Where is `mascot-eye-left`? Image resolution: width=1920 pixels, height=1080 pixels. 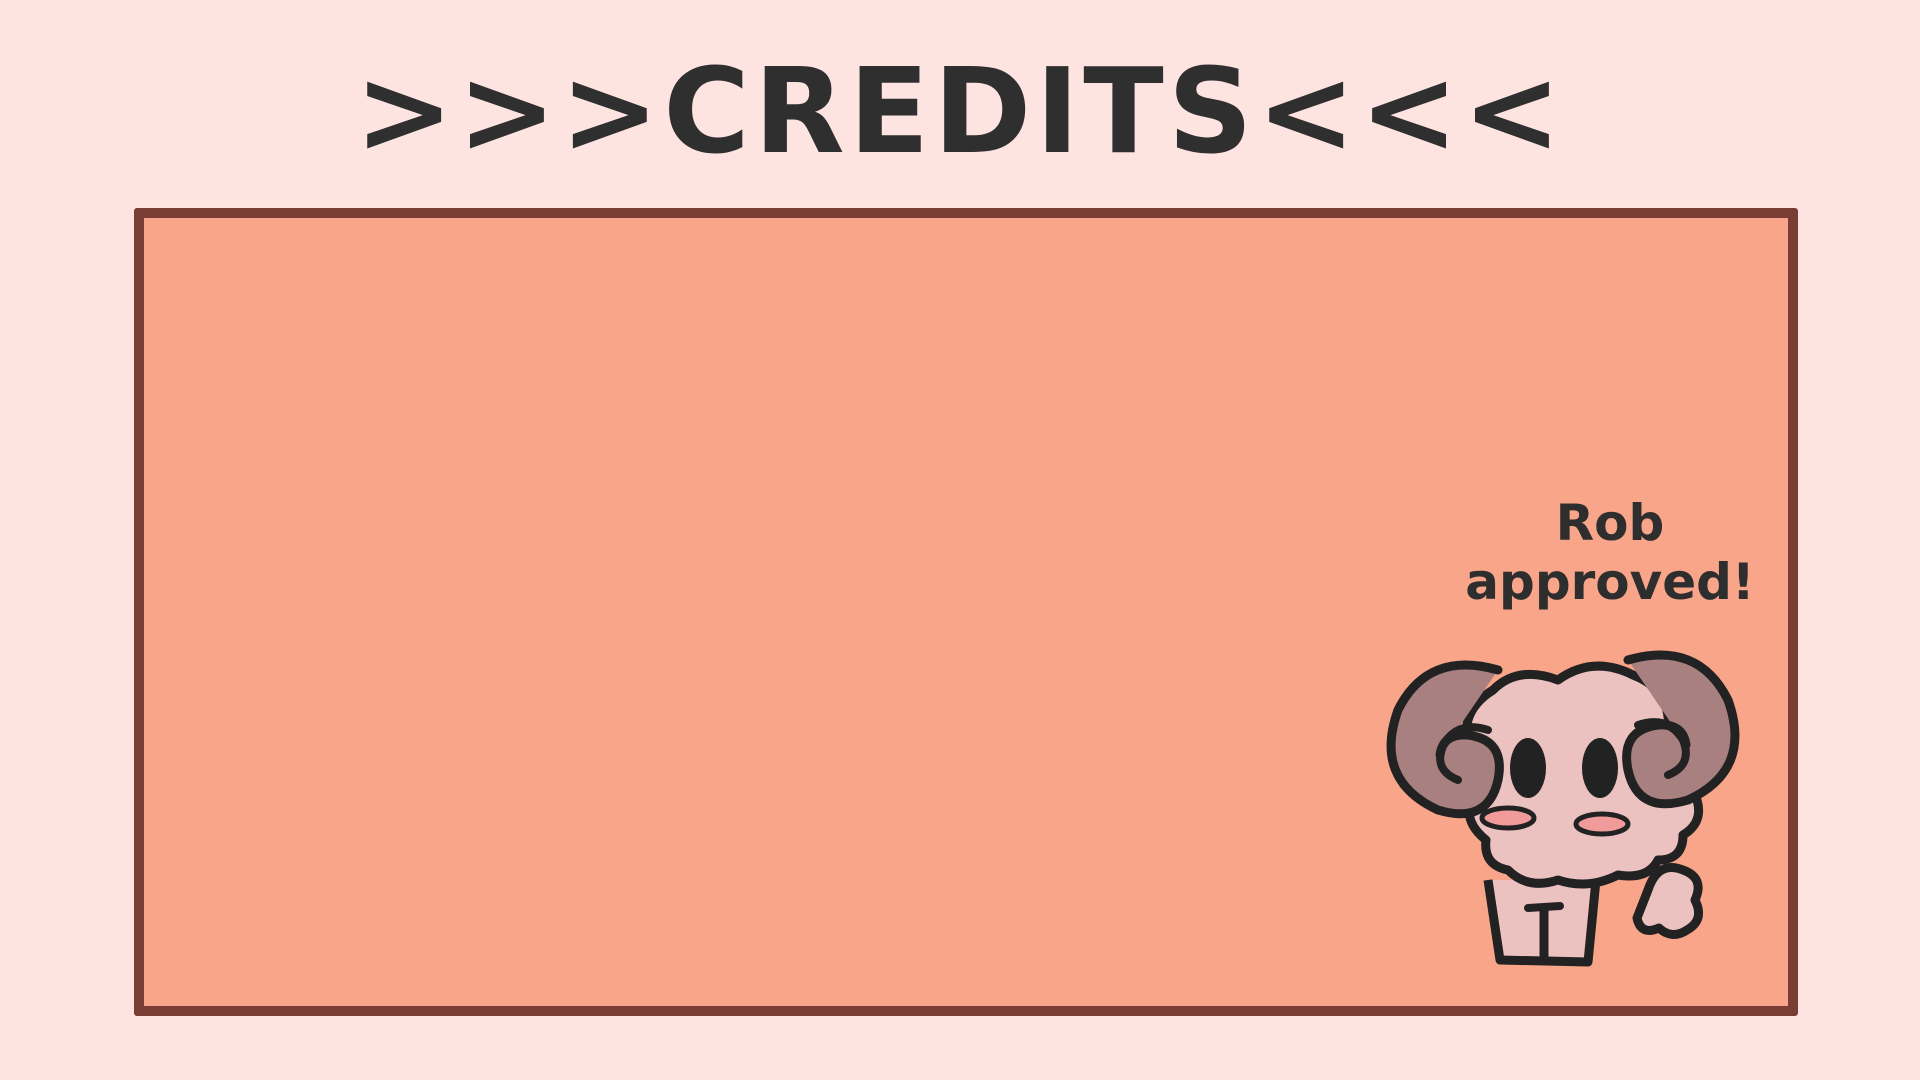 mascot-eye-left is located at coordinates (1528, 768).